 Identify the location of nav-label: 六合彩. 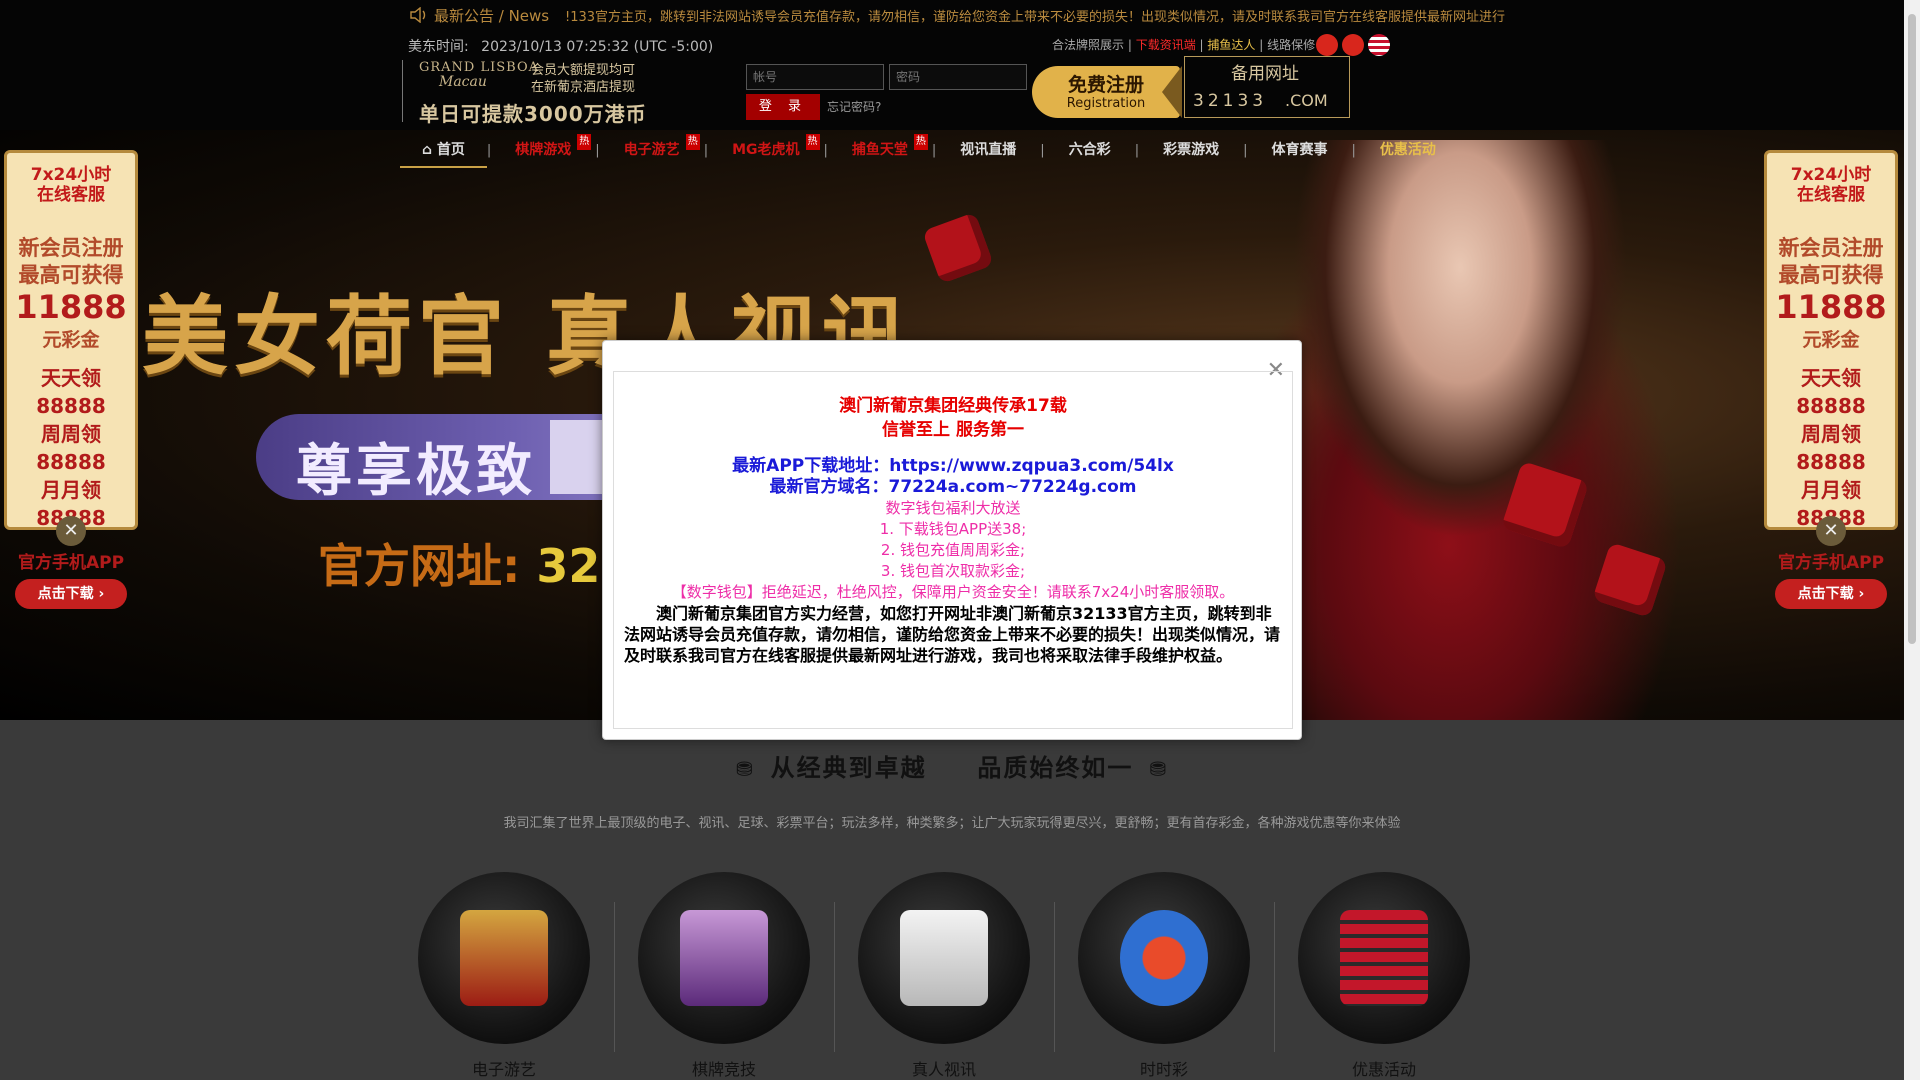
(1089, 150).